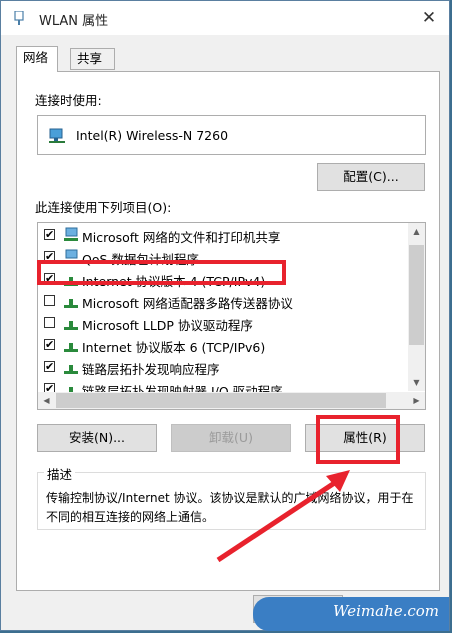 The height and width of the screenshot is (633, 452). Describe the element at coordinates (283, 516) in the screenshot. I see `annotation-arrow-icon` at that location.